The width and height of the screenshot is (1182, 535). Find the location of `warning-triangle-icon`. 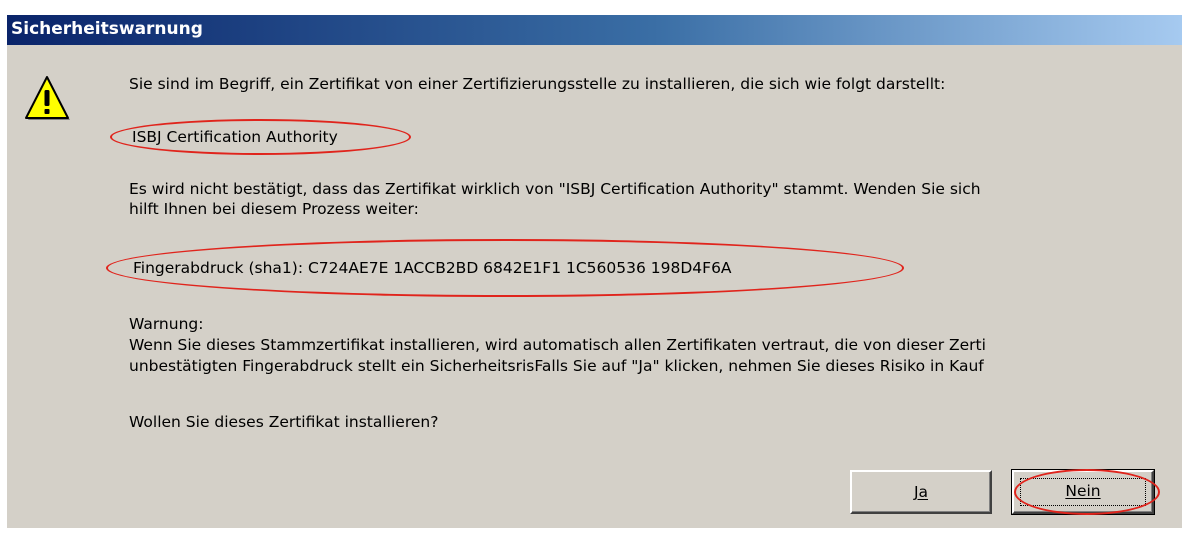

warning-triangle-icon is located at coordinates (47, 98).